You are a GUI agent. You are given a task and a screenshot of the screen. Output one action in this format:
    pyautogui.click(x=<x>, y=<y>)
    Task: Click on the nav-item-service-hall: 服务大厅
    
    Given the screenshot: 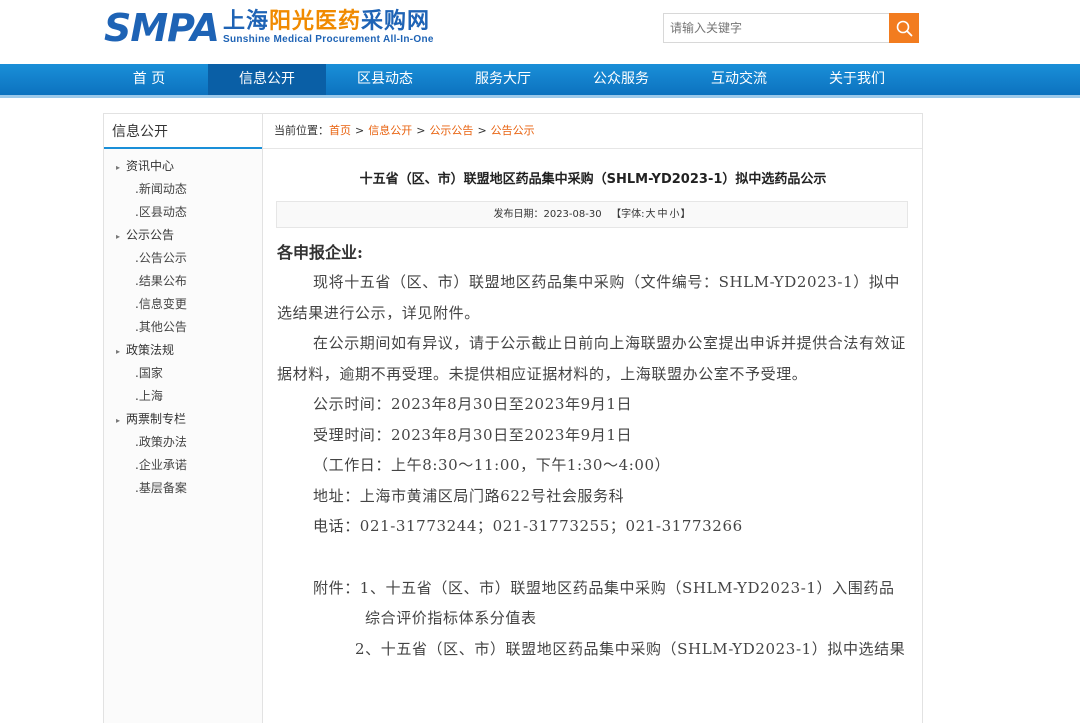 What is the action you would take?
    pyautogui.click(x=503, y=79)
    